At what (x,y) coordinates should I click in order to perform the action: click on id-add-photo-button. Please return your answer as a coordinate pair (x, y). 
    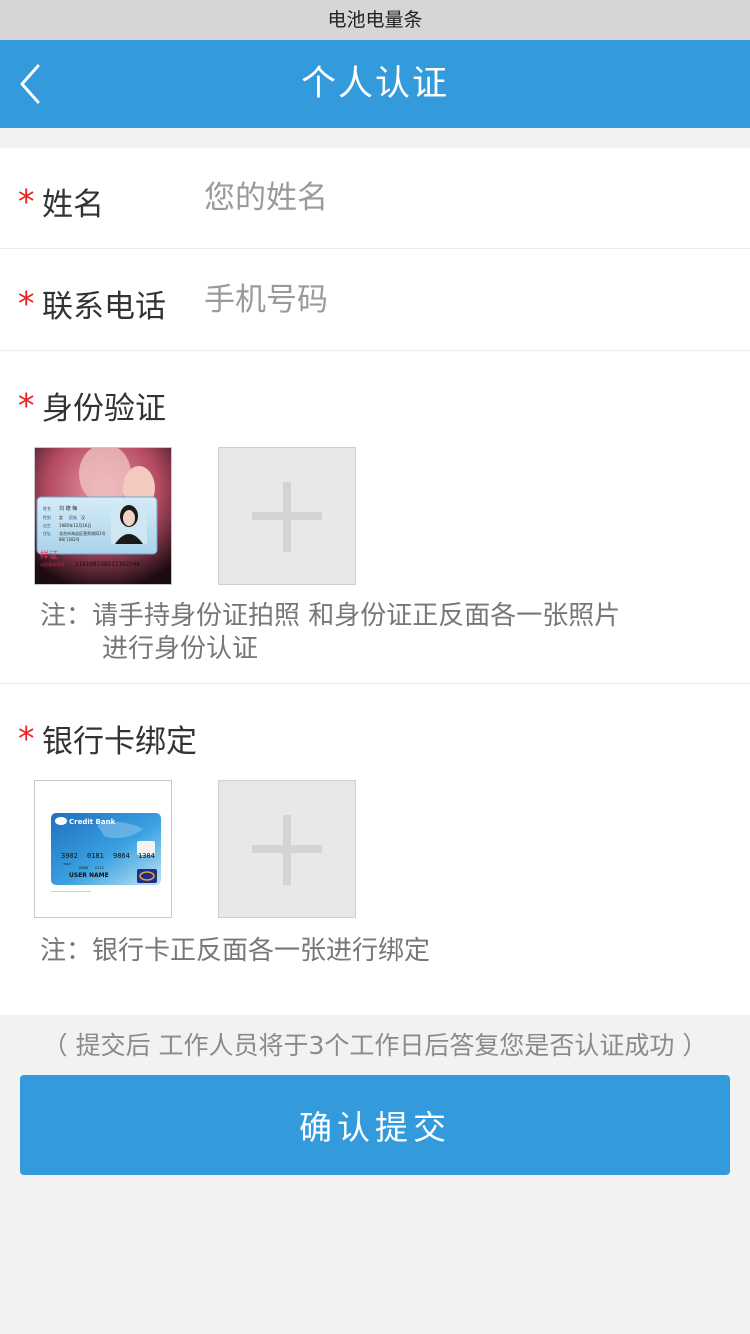
    Looking at the image, I should click on (287, 516).